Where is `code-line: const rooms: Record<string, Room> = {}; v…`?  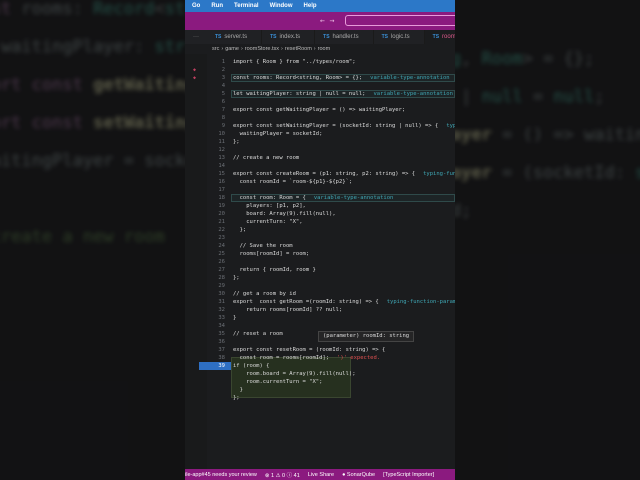 code-line: const rooms: Record<string, Room> = {}; v… is located at coordinates (341, 78).